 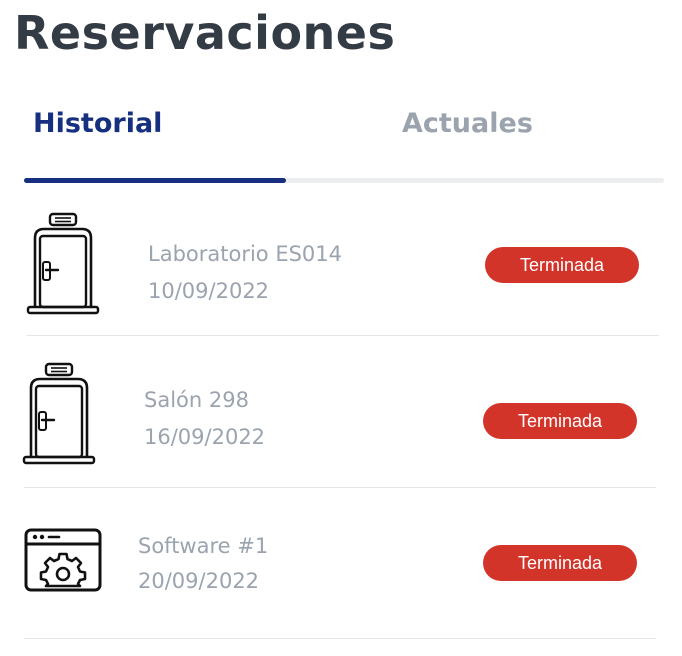 What do you see at coordinates (344, 180) in the screenshot?
I see `tab-track` at bounding box center [344, 180].